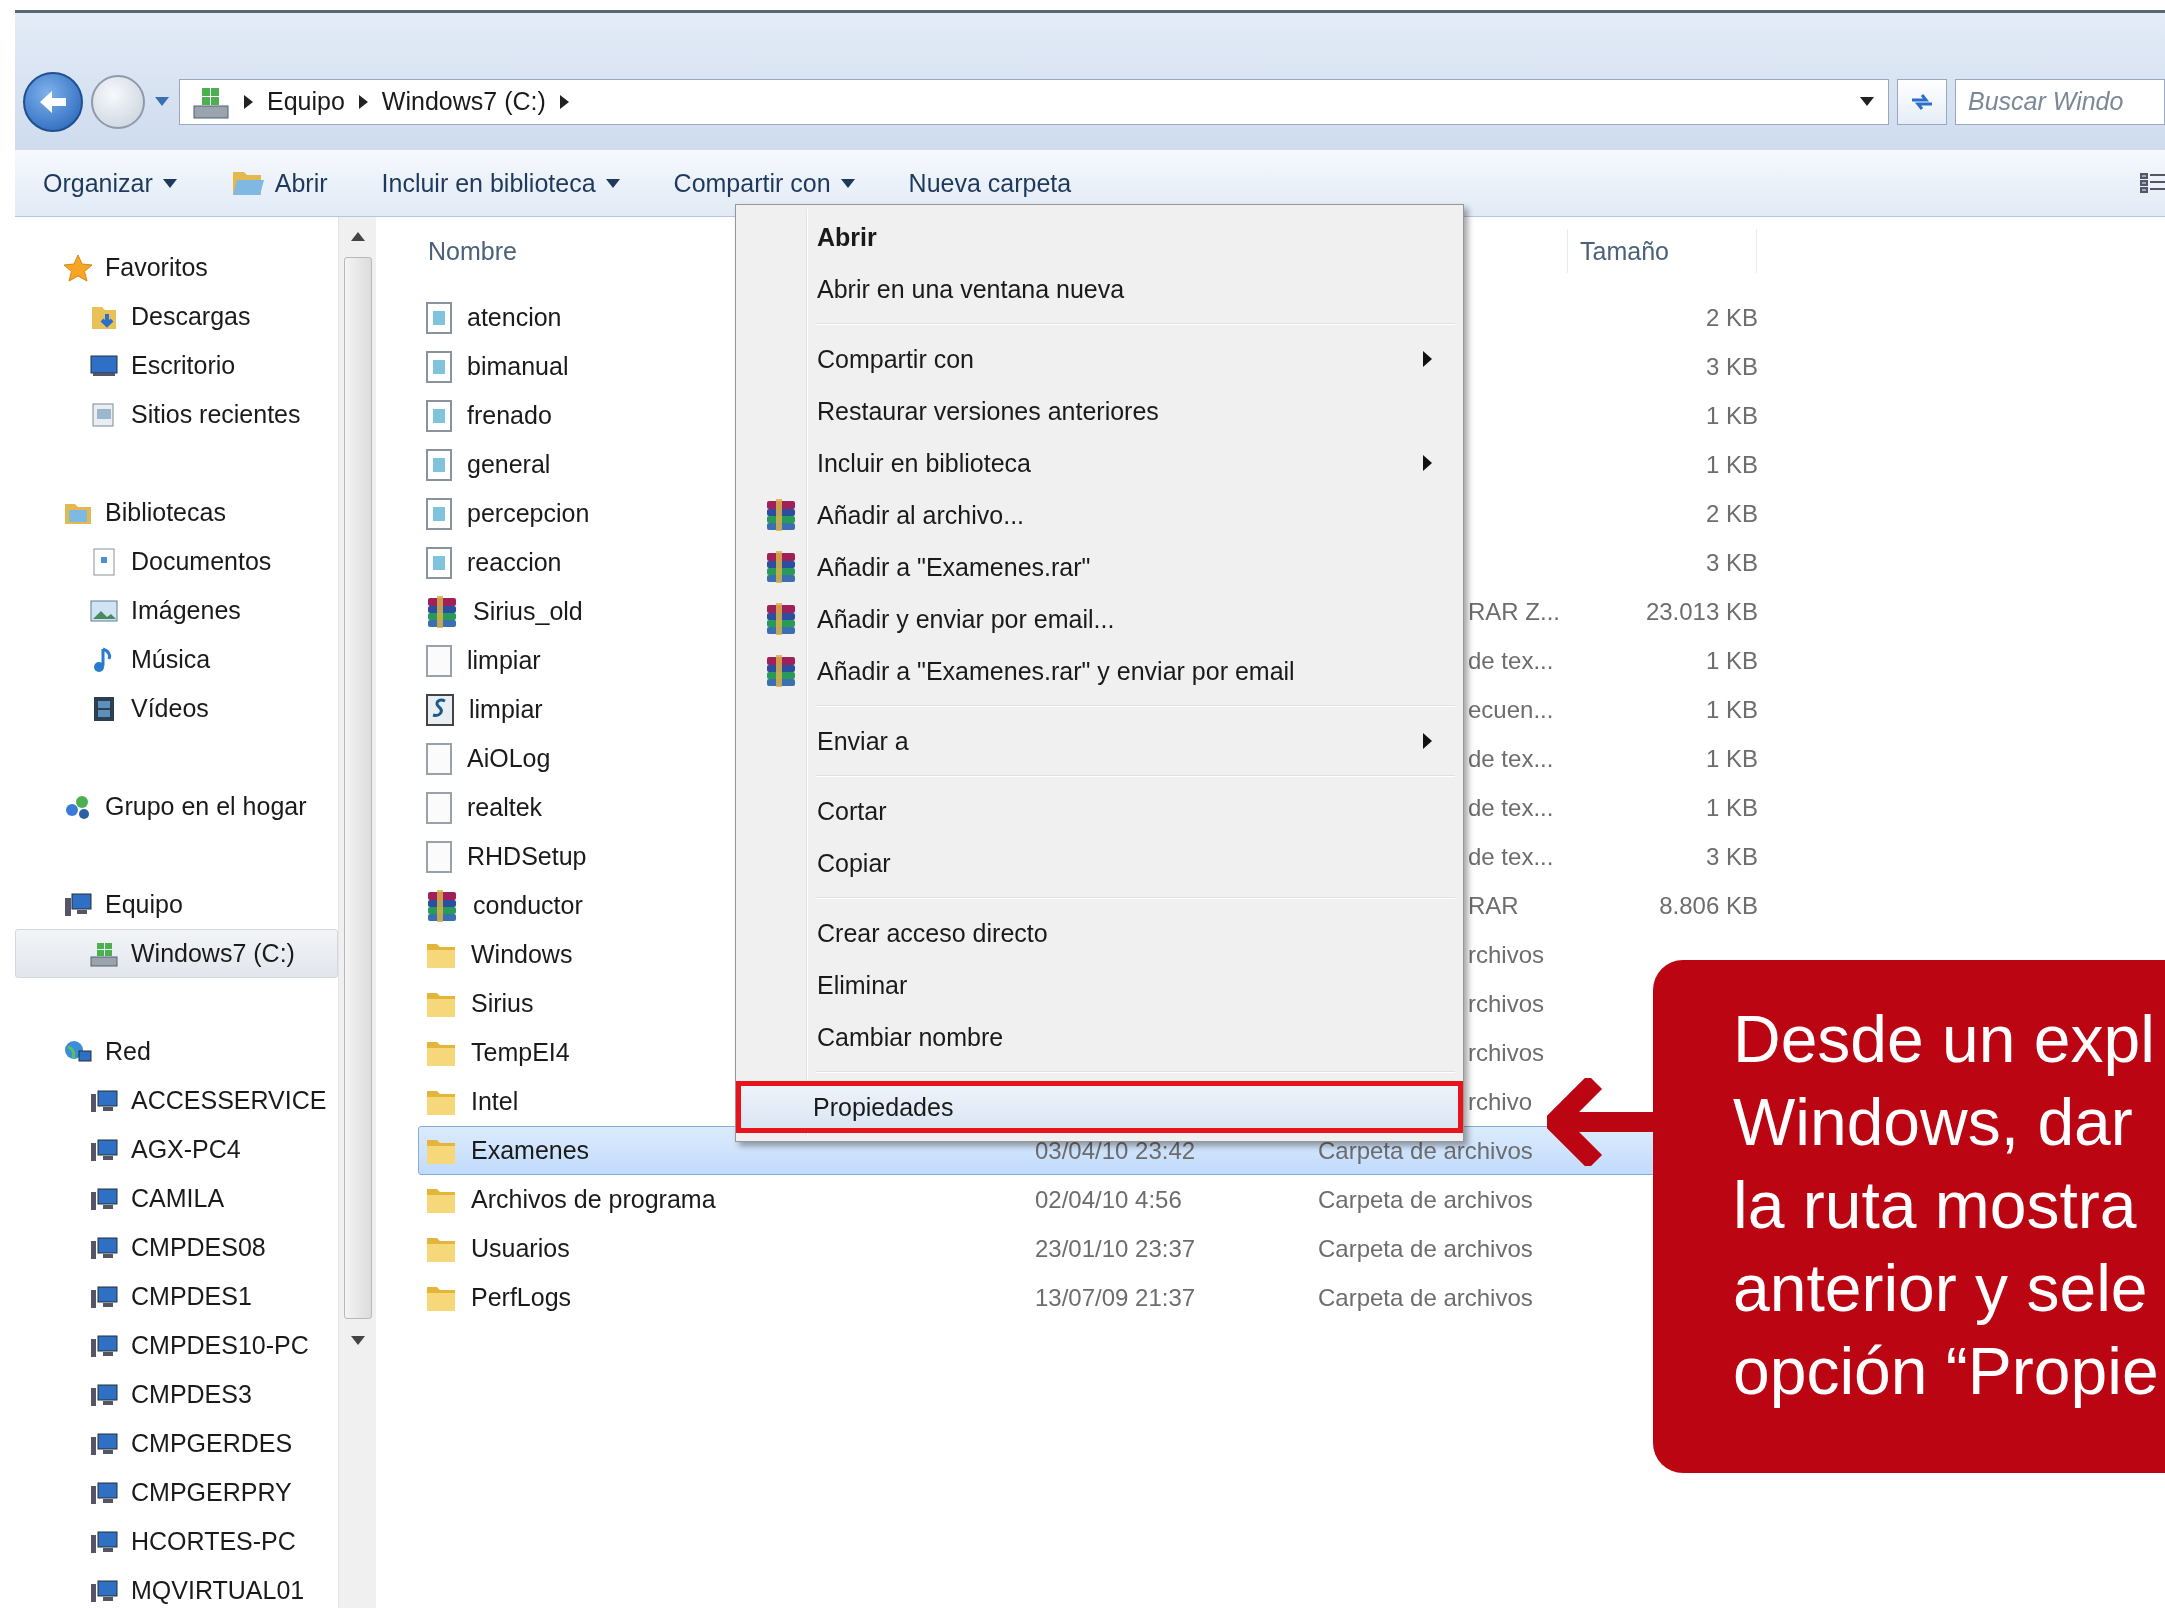 The width and height of the screenshot is (2165, 1608). What do you see at coordinates (1506, 1052) in the screenshot?
I see `type-cell-text: rchivos` at bounding box center [1506, 1052].